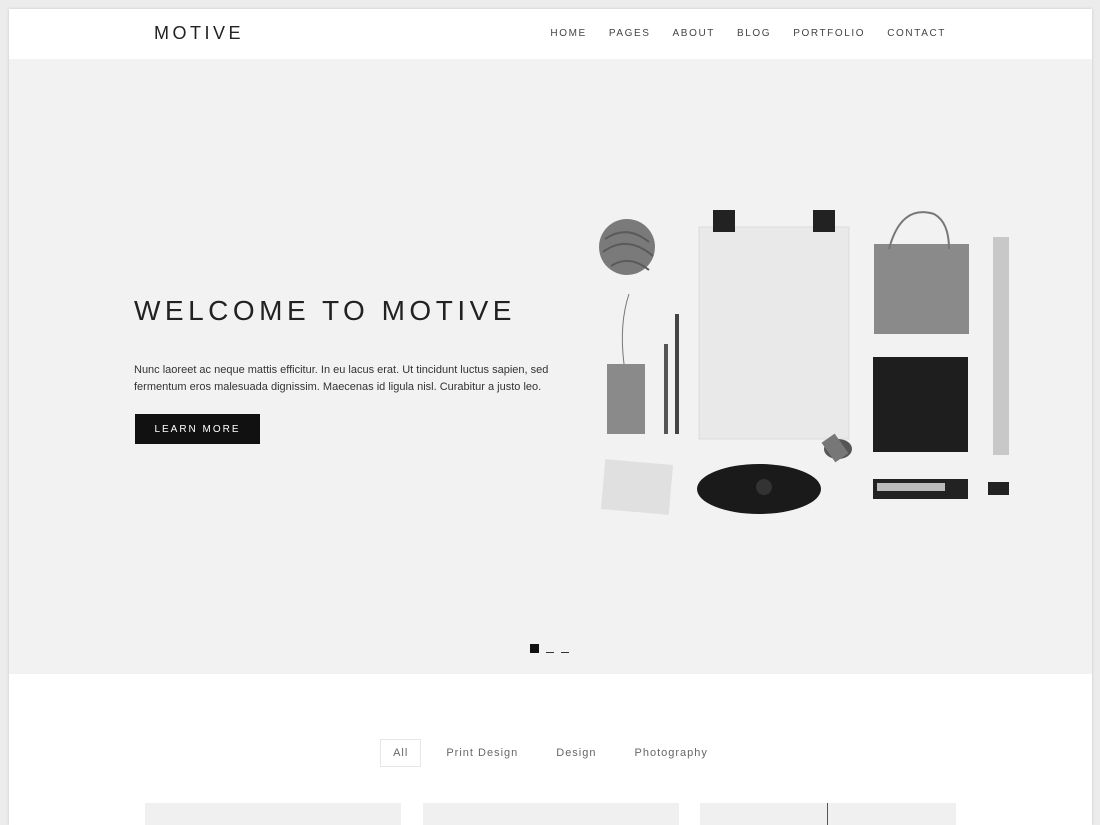  I want to click on nav-home: HOME, so click(568, 33).